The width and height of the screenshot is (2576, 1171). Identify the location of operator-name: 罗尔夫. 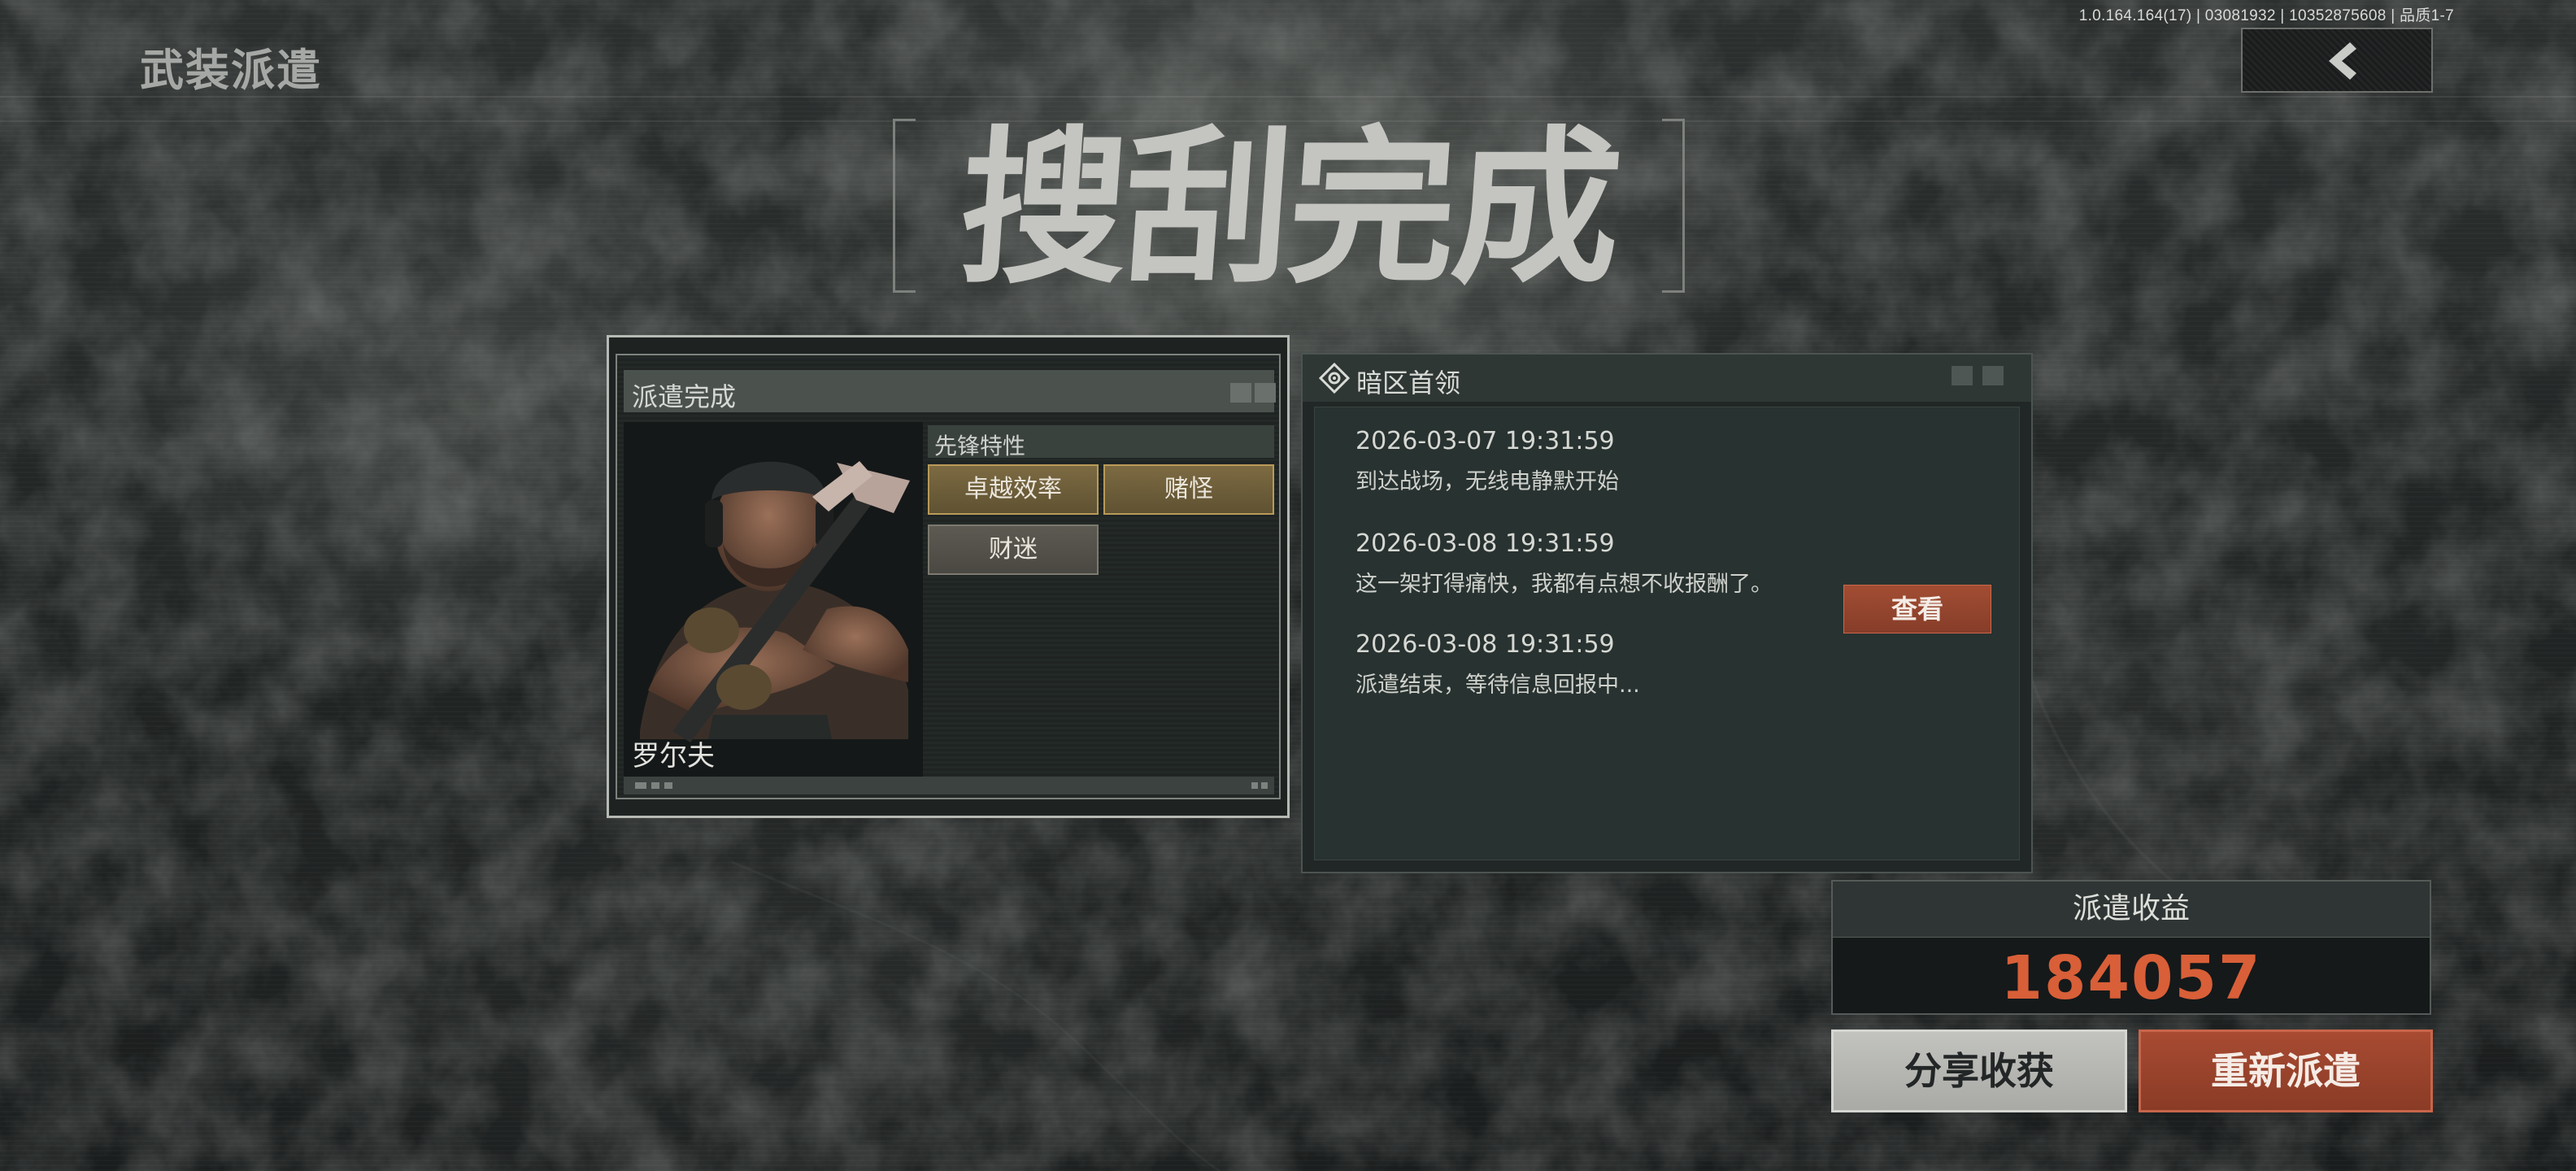
(674, 756).